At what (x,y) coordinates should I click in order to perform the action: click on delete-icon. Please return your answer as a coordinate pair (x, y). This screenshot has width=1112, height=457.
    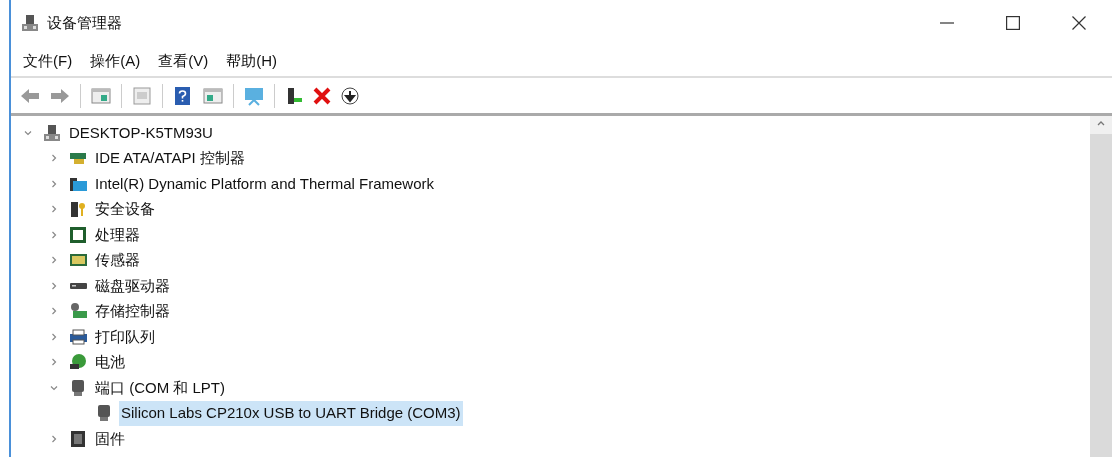
    Looking at the image, I should click on (322, 95).